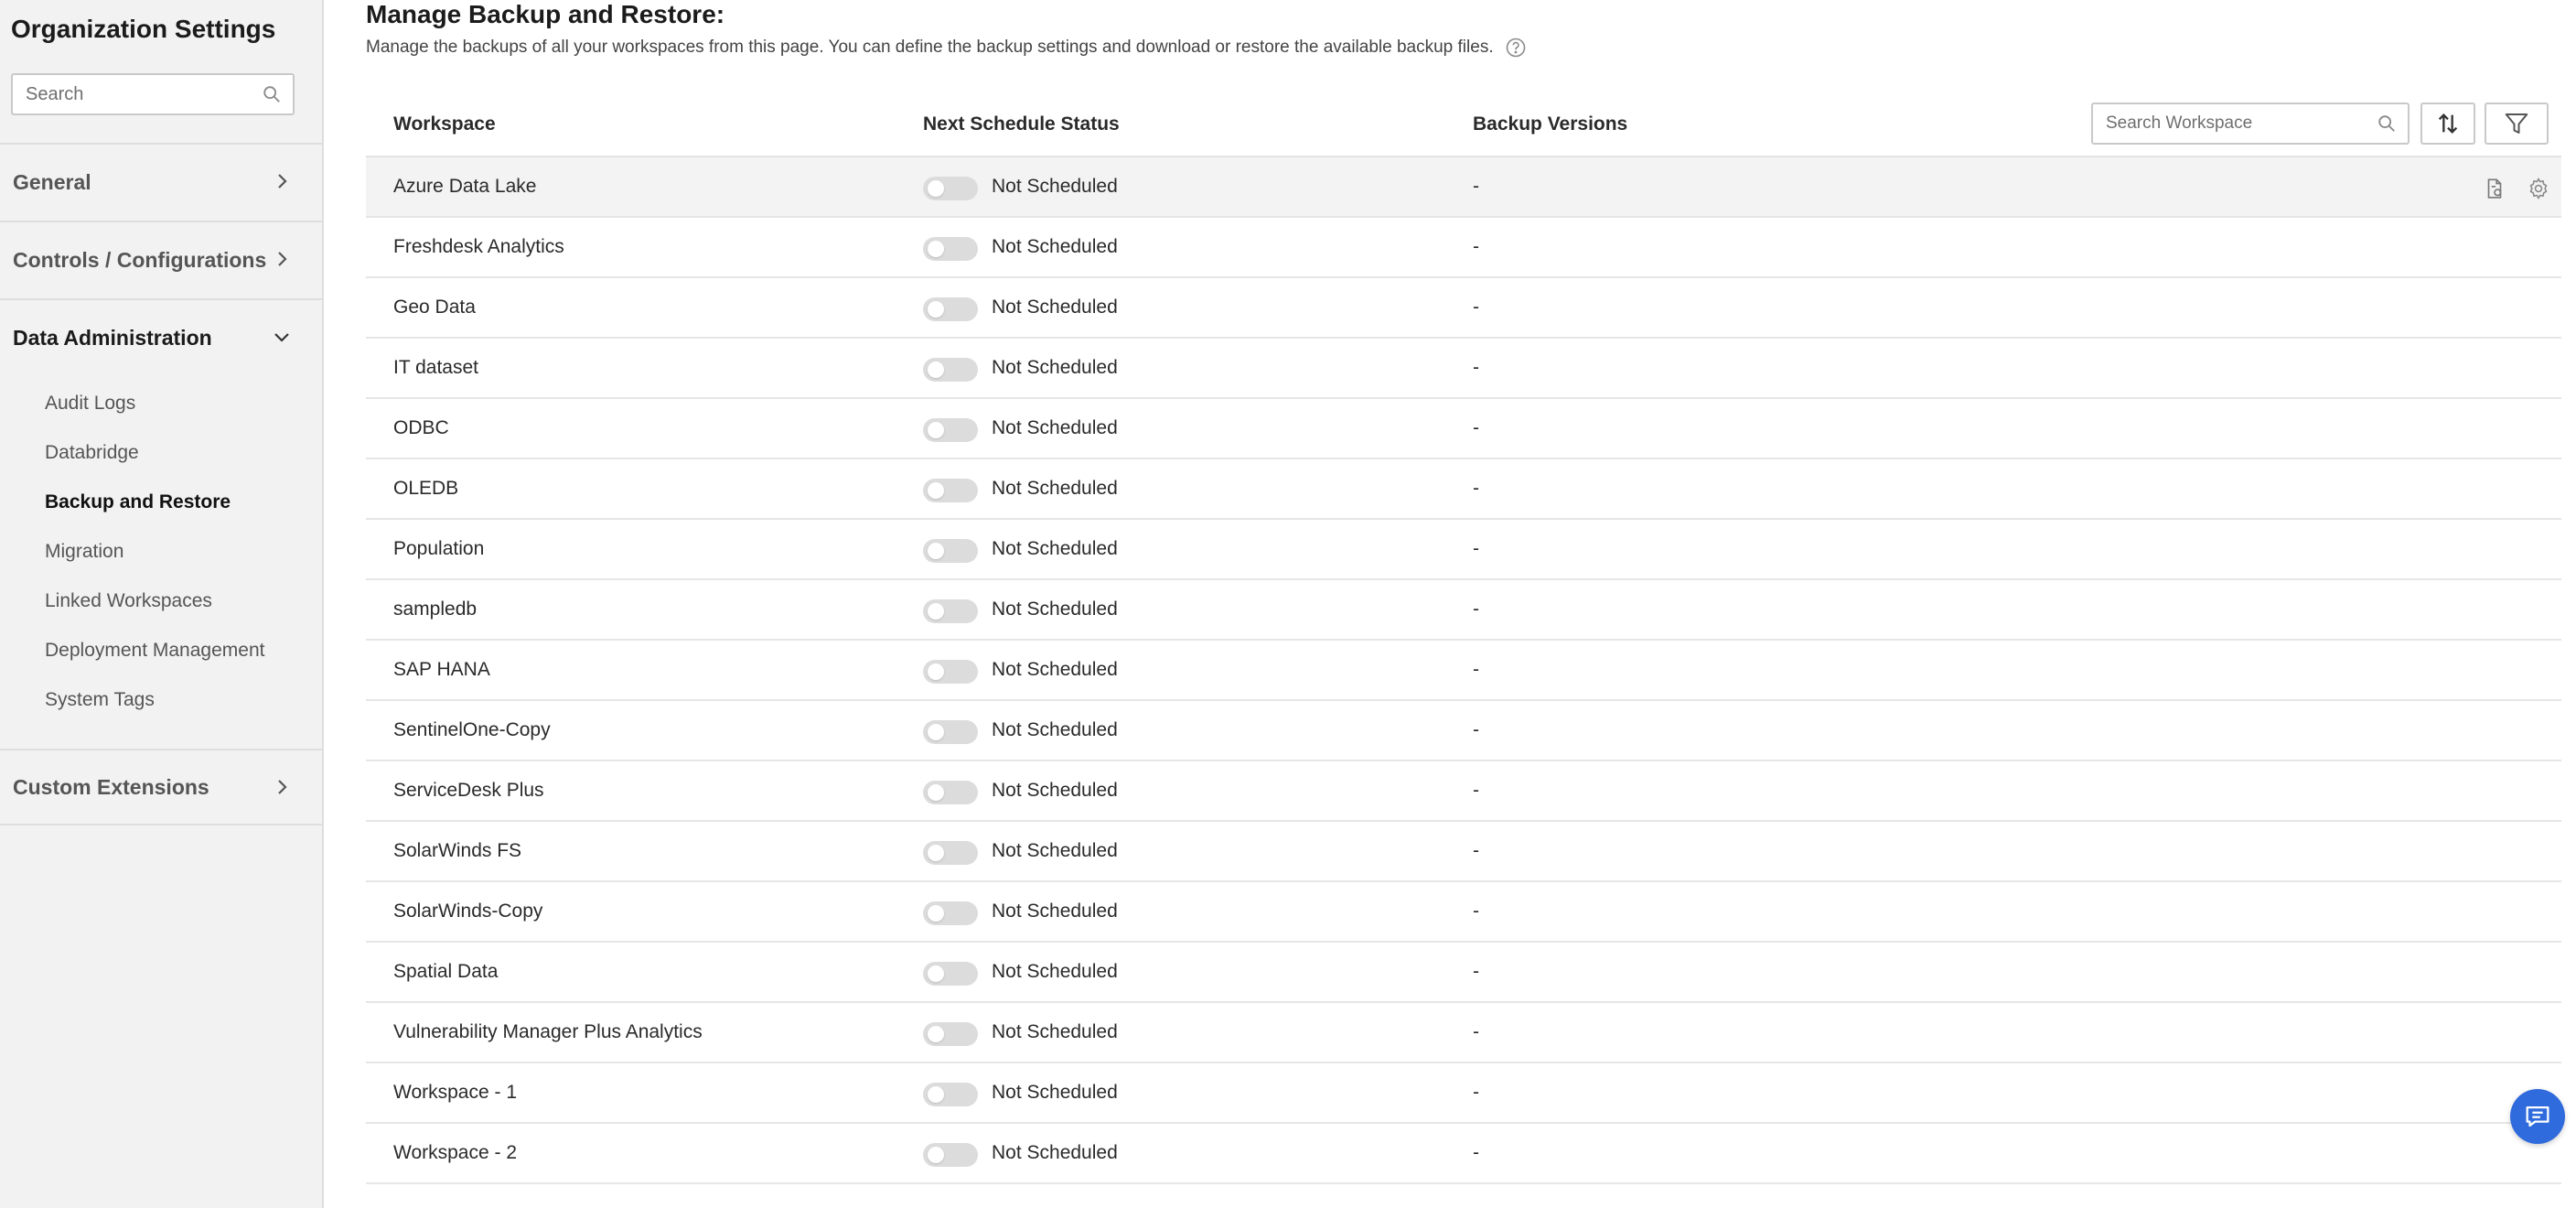 The width and height of the screenshot is (2576, 1208). What do you see at coordinates (2230, 124) in the screenshot?
I see `workspace-search-input` at bounding box center [2230, 124].